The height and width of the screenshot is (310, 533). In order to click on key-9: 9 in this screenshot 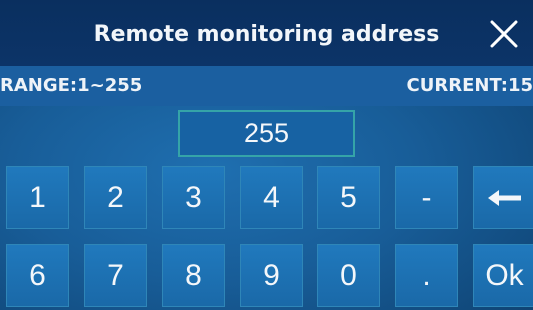, I will do `click(271, 275)`.